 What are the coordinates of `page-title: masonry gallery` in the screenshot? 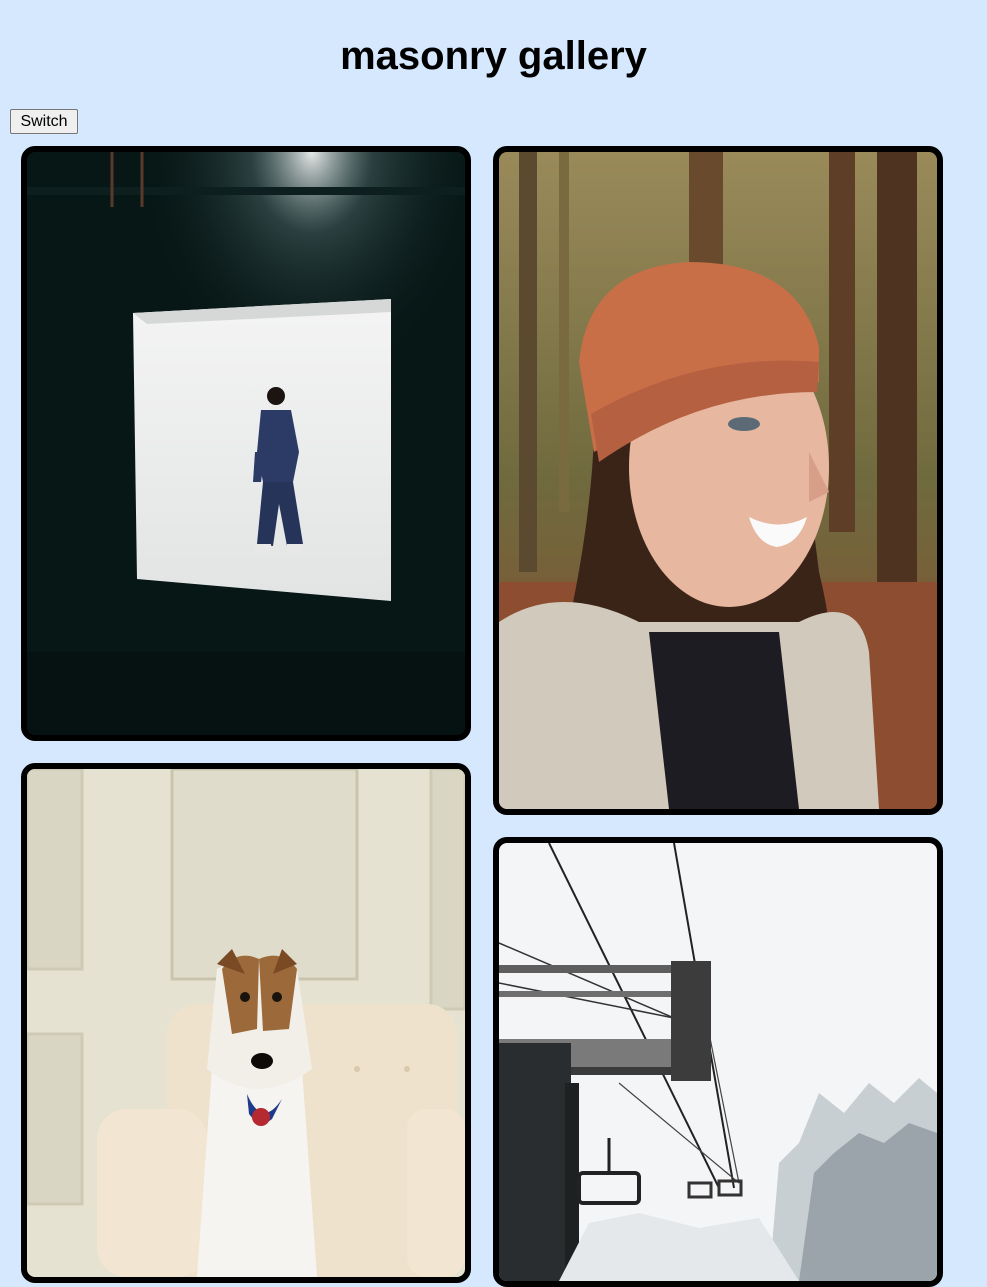 It's located at (493, 56).